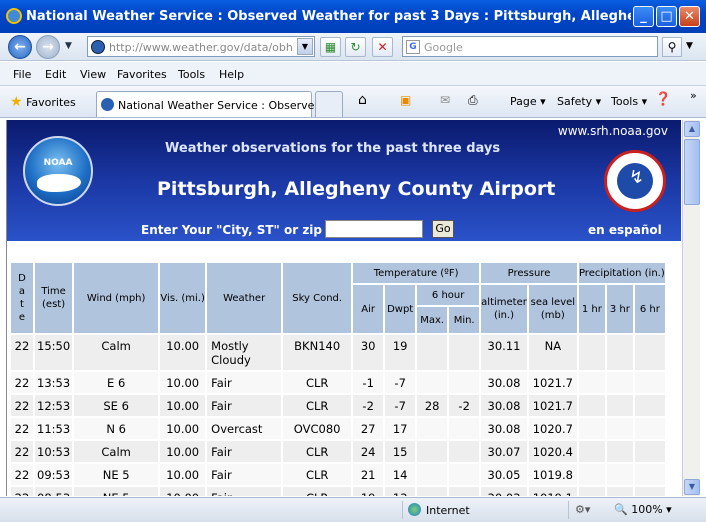 The image size is (706, 522). What do you see at coordinates (116, 298) in the screenshot?
I see `col-header-wind: Wind (mph)` at bounding box center [116, 298].